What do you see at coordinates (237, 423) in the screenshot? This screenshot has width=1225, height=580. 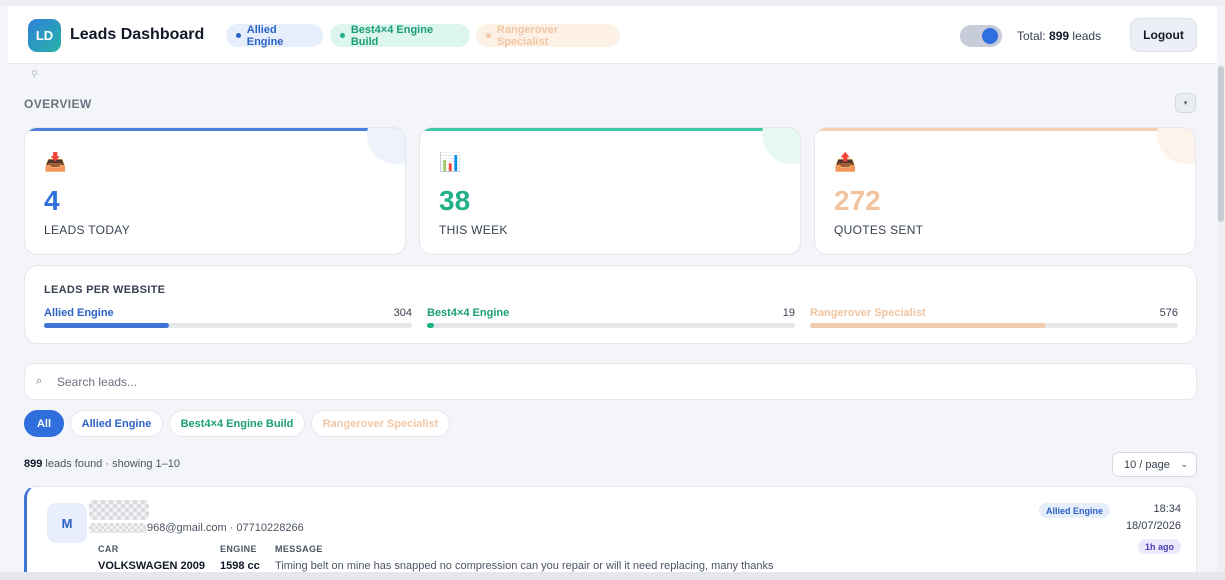 I see `filter-best4x4: Best4×4 Engine Build` at bounding box center [237, 423].